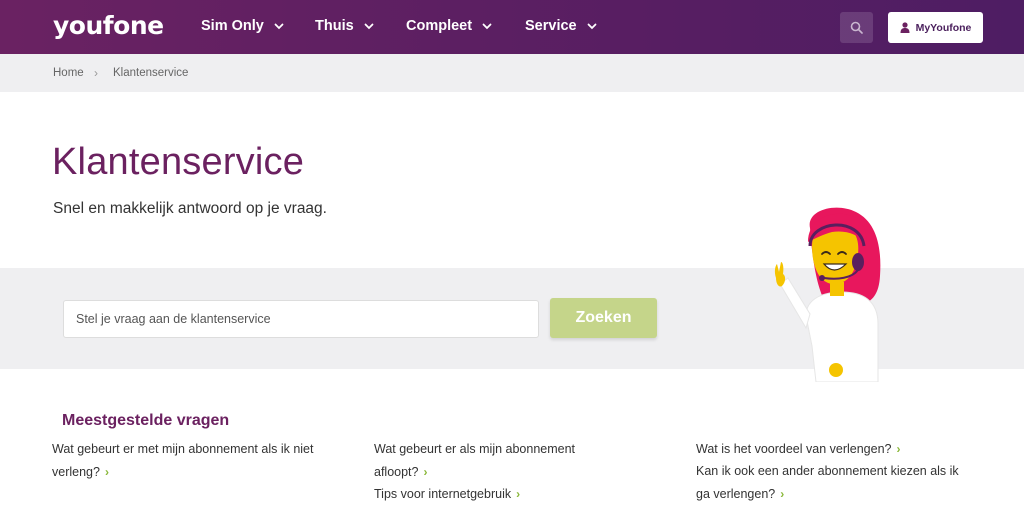 This screenshot has height=530, width=1024. I want to click on search-input, so click(301, 319).